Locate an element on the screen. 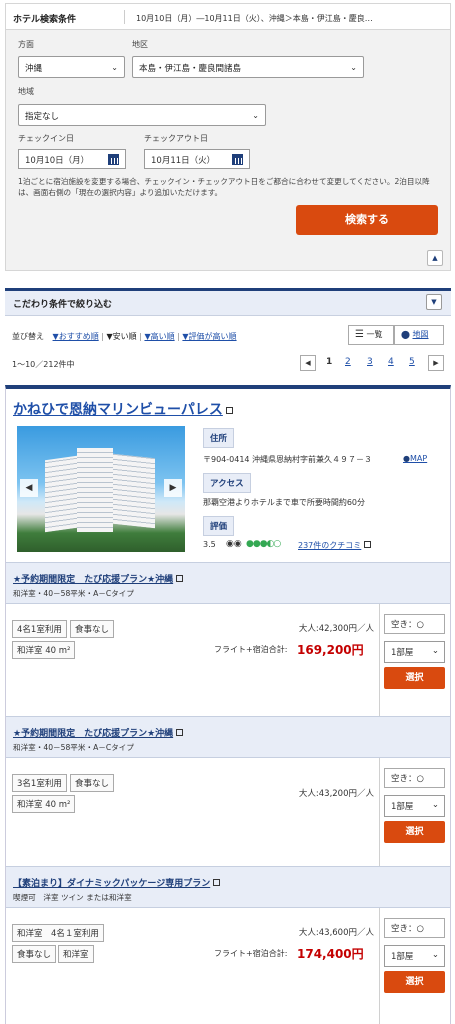  area-select: 本島・伊江島・慶良間諸島 ⌄ is located at coordinates (248, 67).